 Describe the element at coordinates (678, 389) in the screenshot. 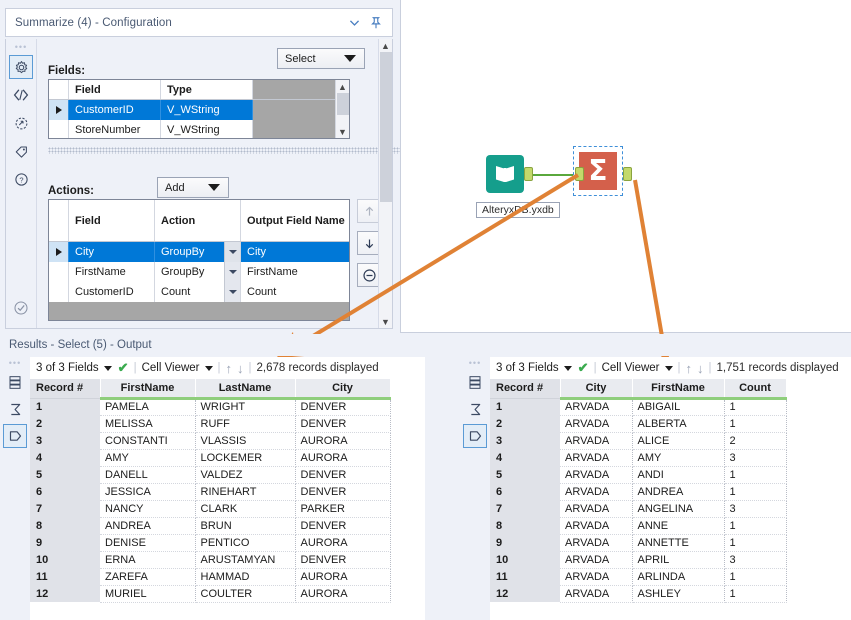

I see `col-firstname: FirstName` at that location.